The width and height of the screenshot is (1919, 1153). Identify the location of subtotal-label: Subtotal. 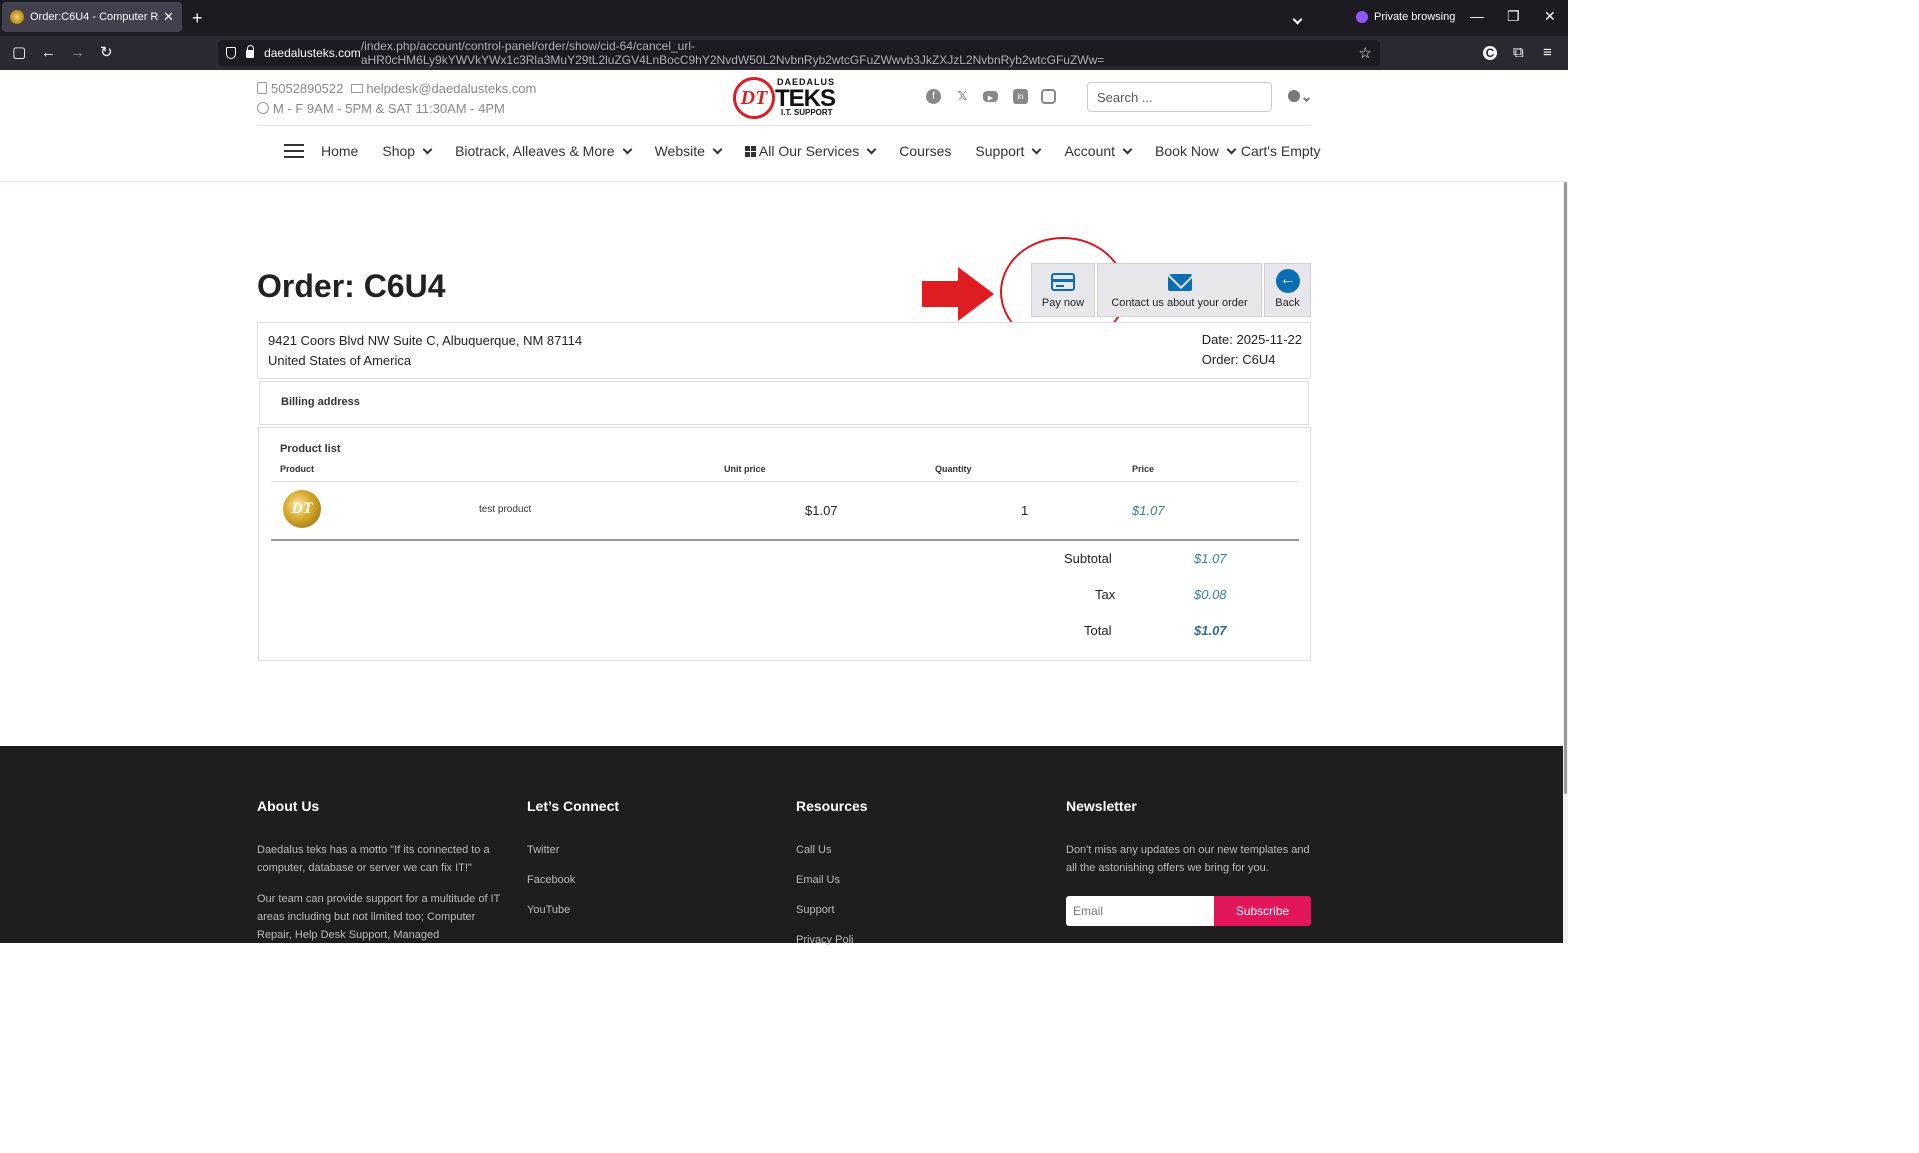
(1088, 558).